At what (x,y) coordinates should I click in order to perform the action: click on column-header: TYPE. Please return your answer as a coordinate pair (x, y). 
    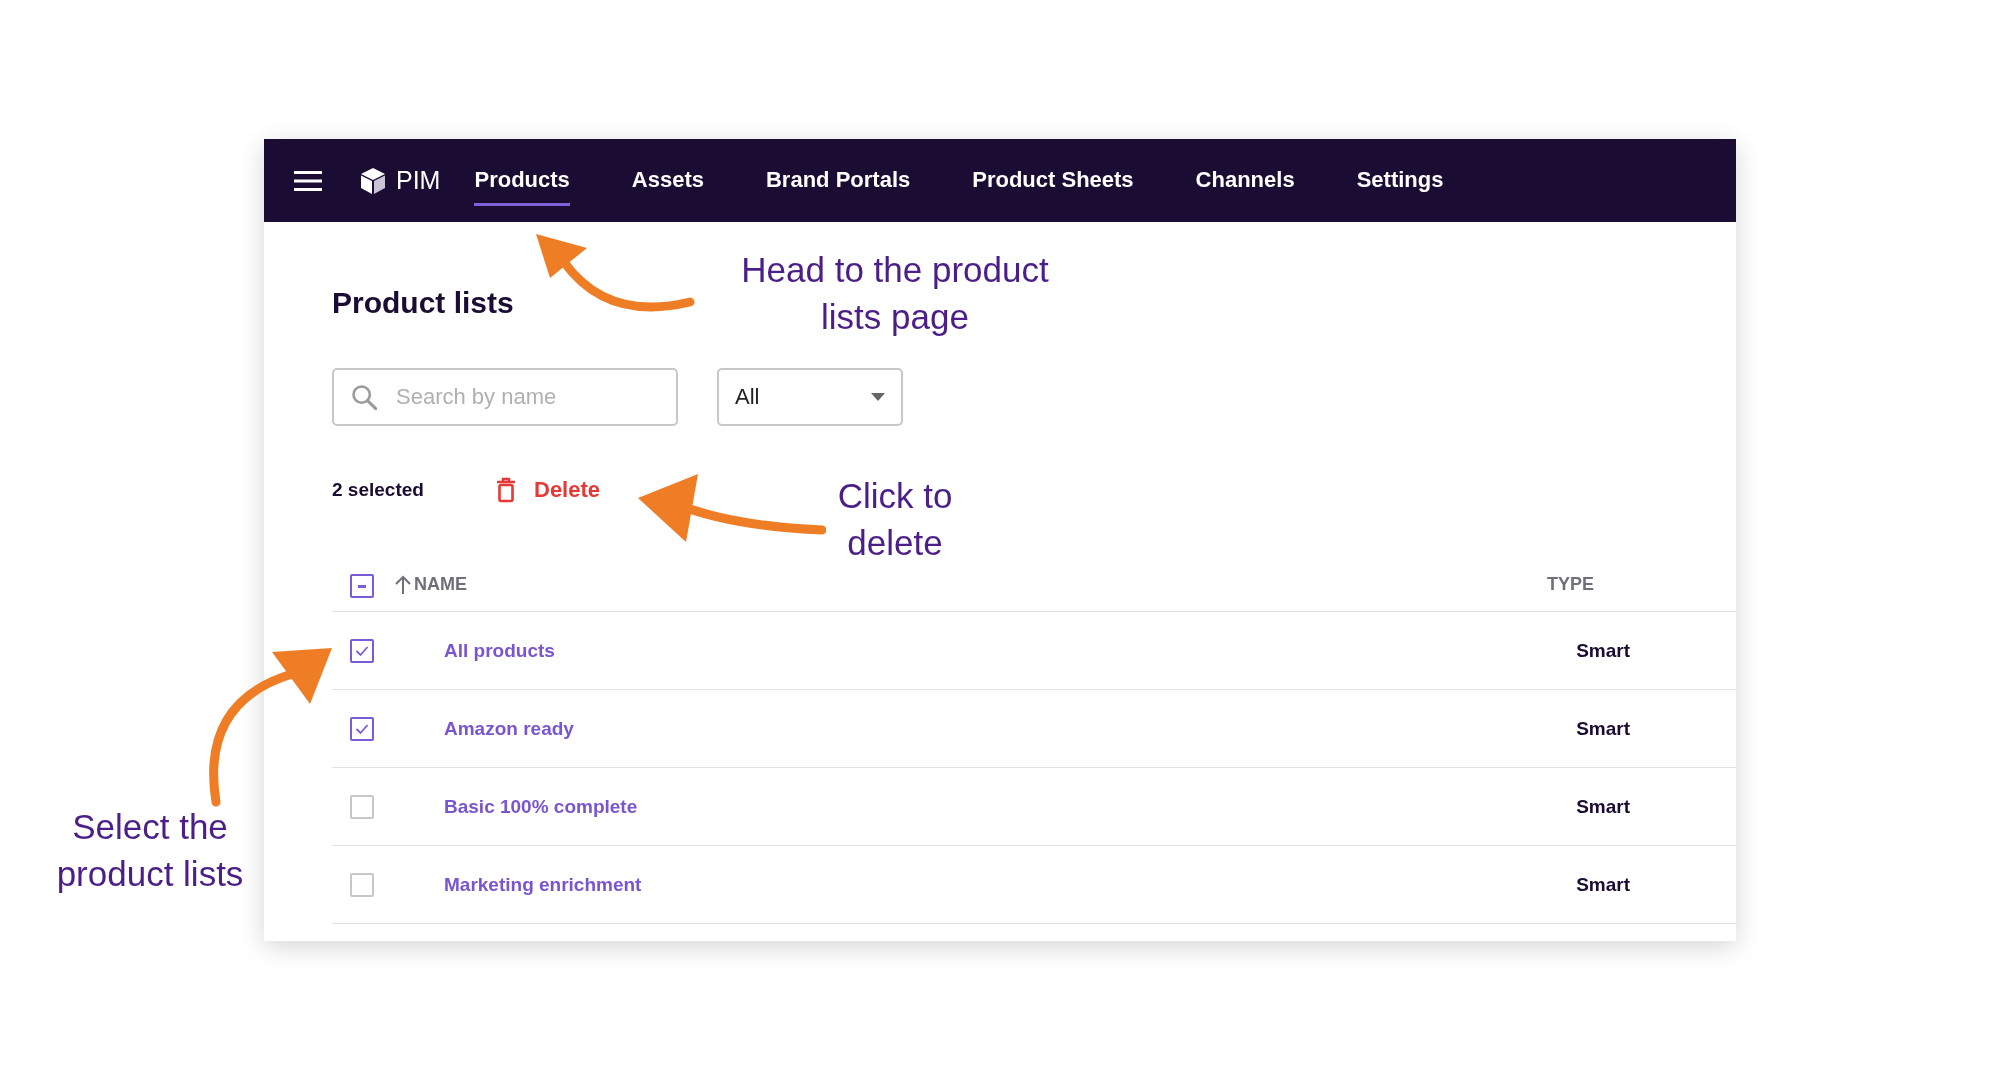
    Looking at the image, I should click on (1570, 584).